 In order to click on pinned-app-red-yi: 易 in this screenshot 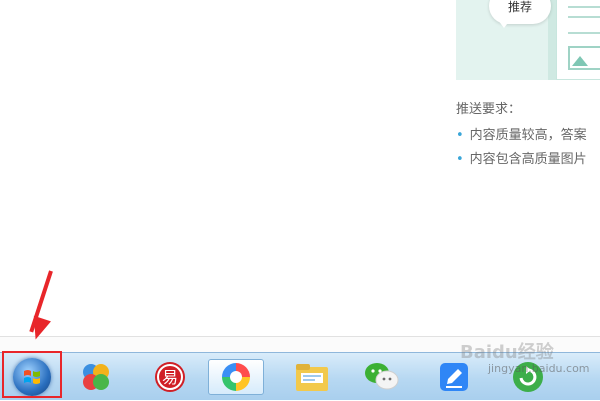, I will do `click(170, 377)`.